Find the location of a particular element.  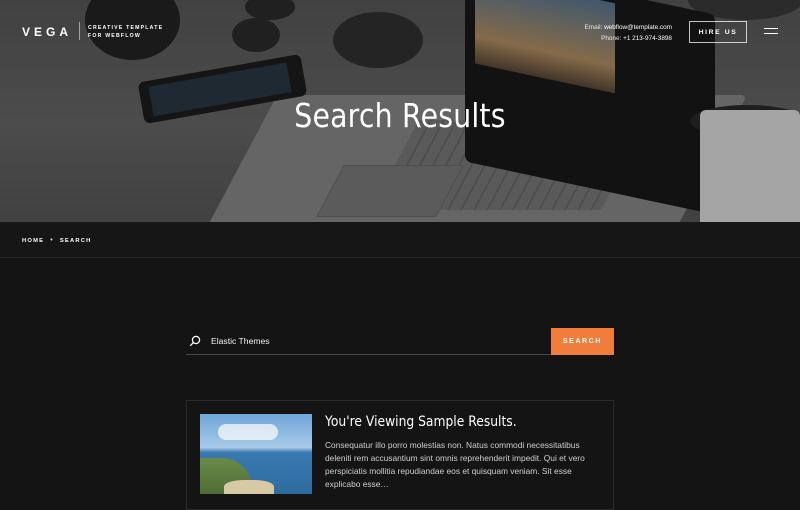

email-link: webflow@template.com is located at coordinates (638, 27).